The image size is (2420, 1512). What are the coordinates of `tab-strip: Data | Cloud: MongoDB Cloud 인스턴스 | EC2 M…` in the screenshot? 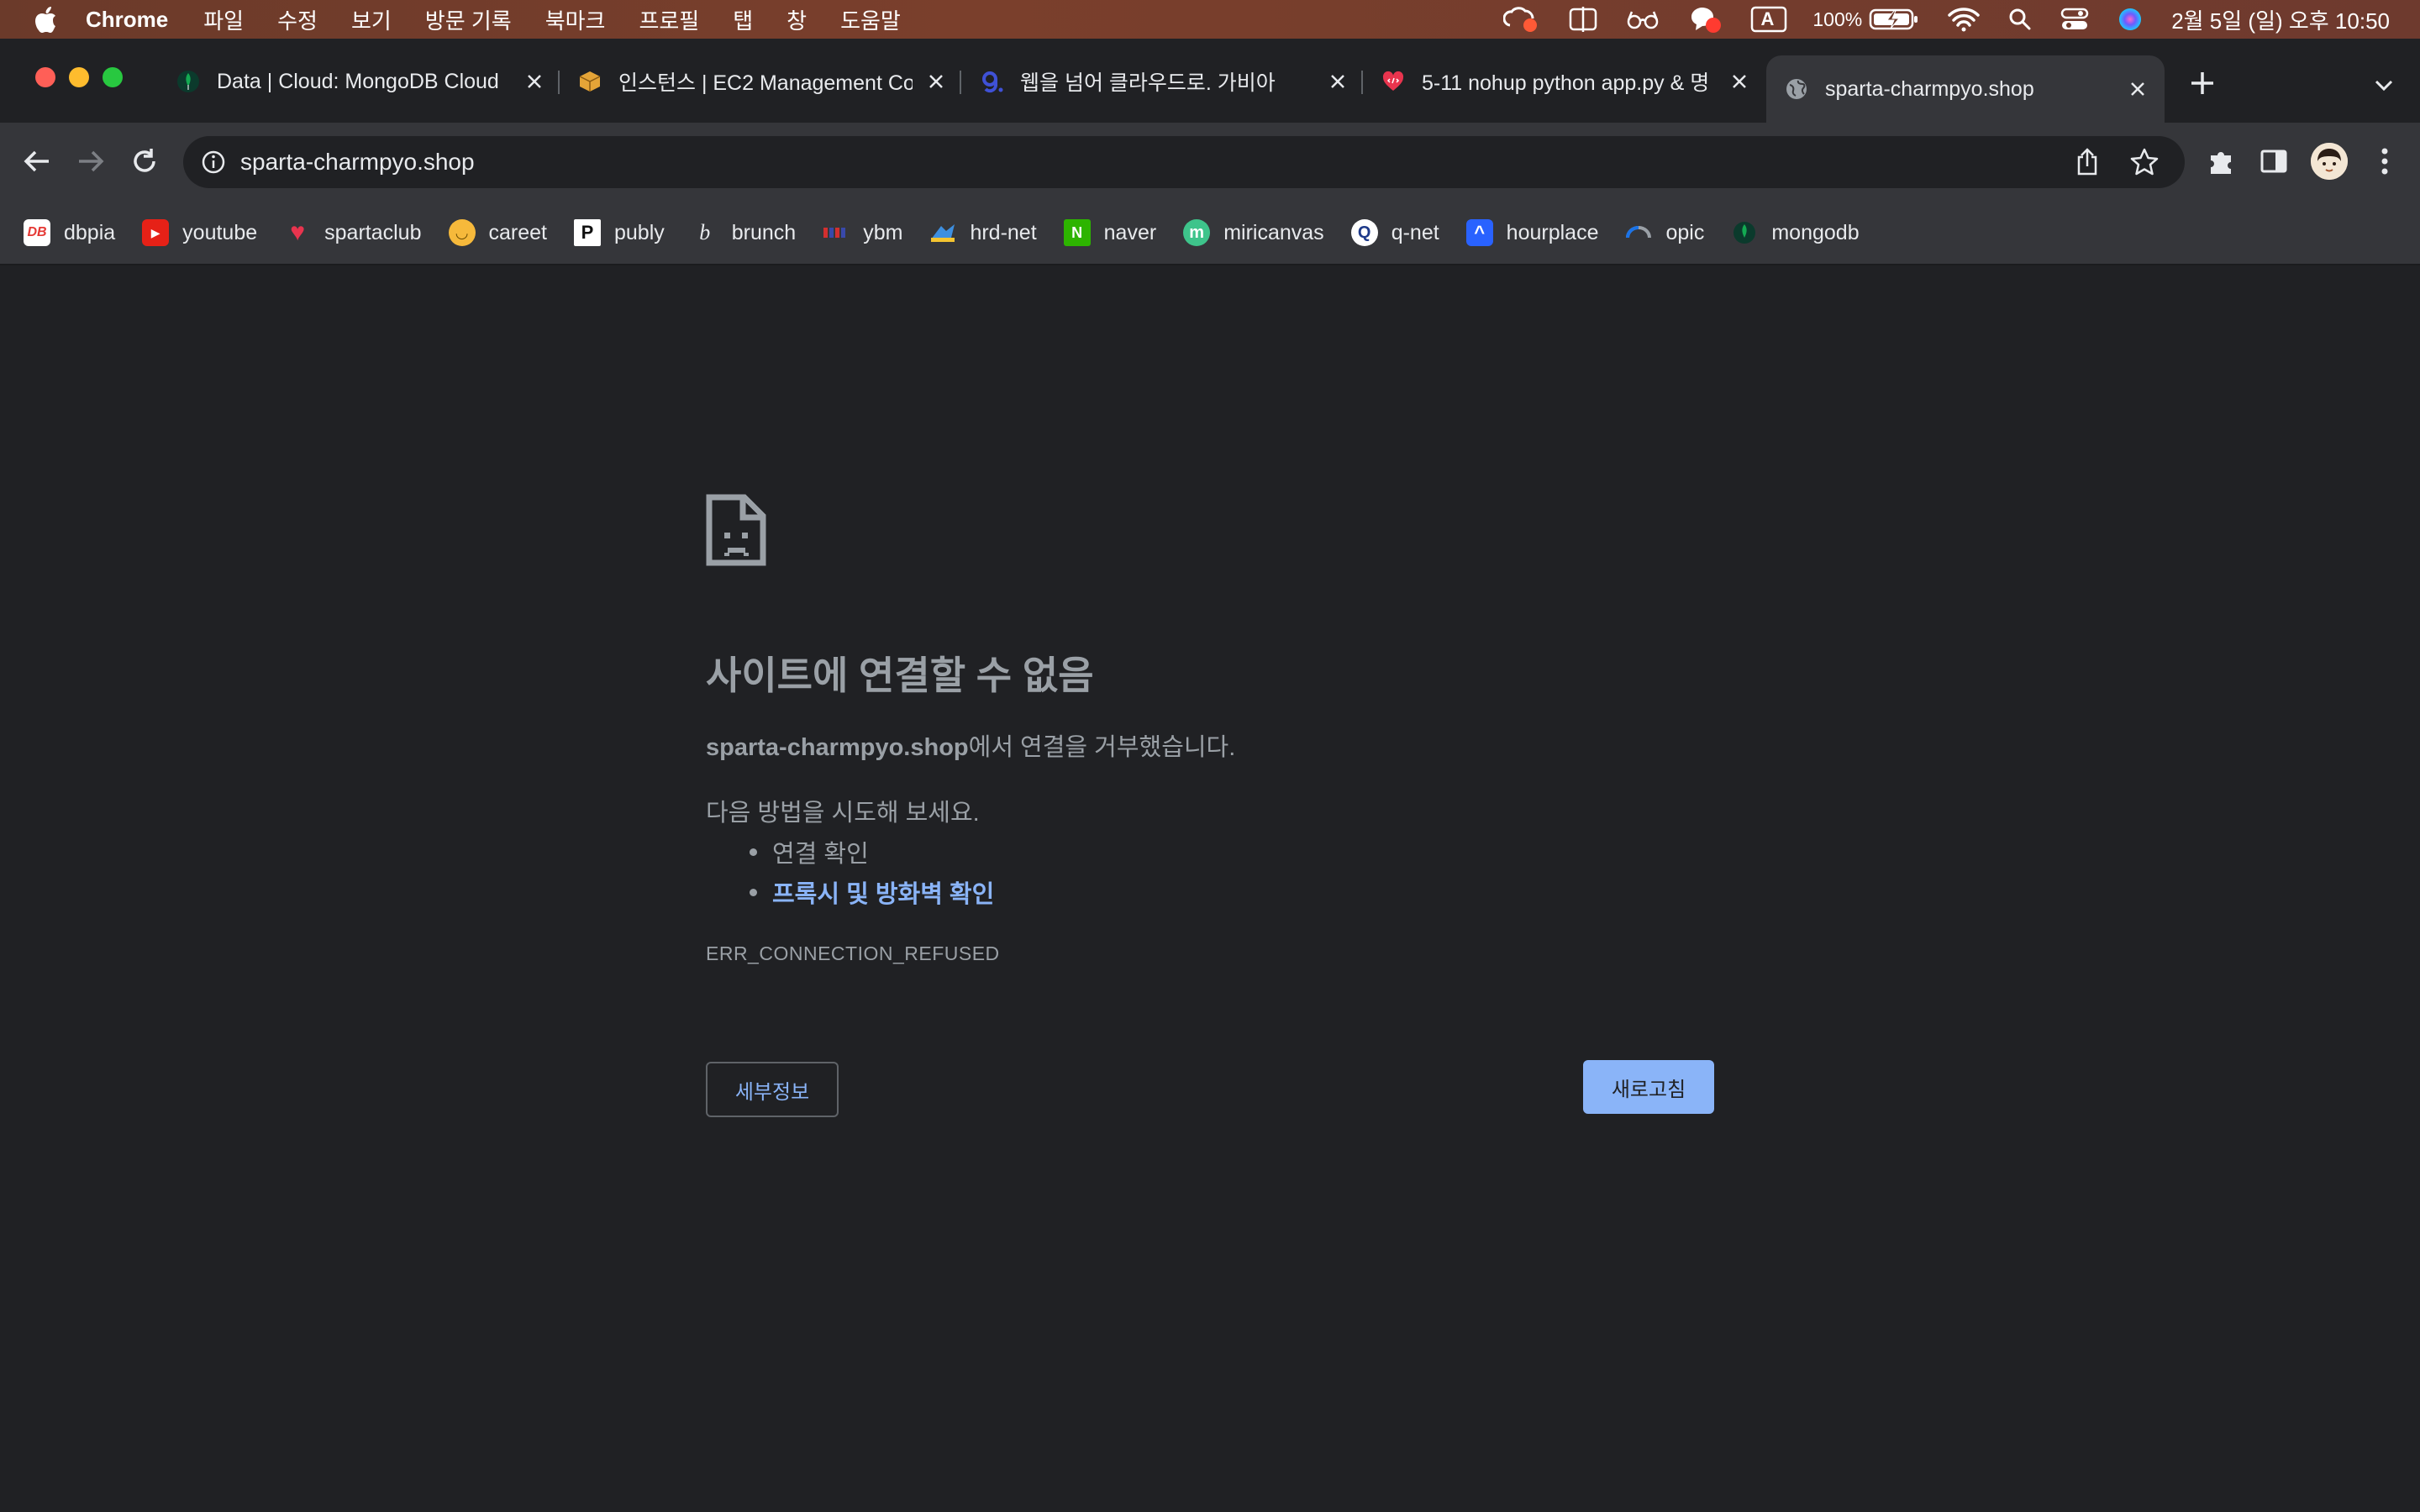 It's located at (1210, 81).